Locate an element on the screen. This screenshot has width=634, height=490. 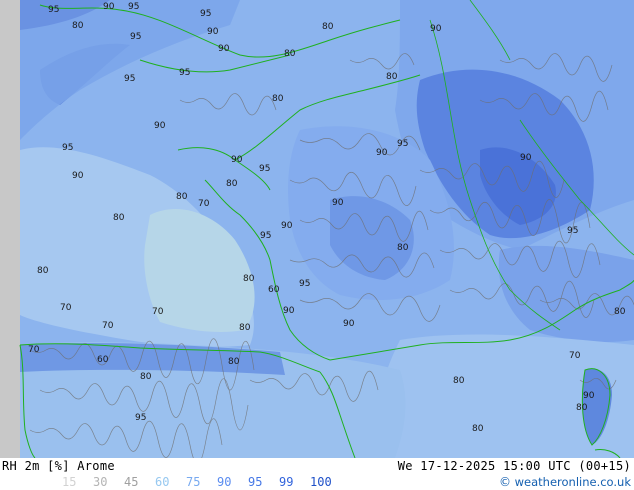
credit-link: © weatheronline.co.uk is located at coordinates (565, 482).